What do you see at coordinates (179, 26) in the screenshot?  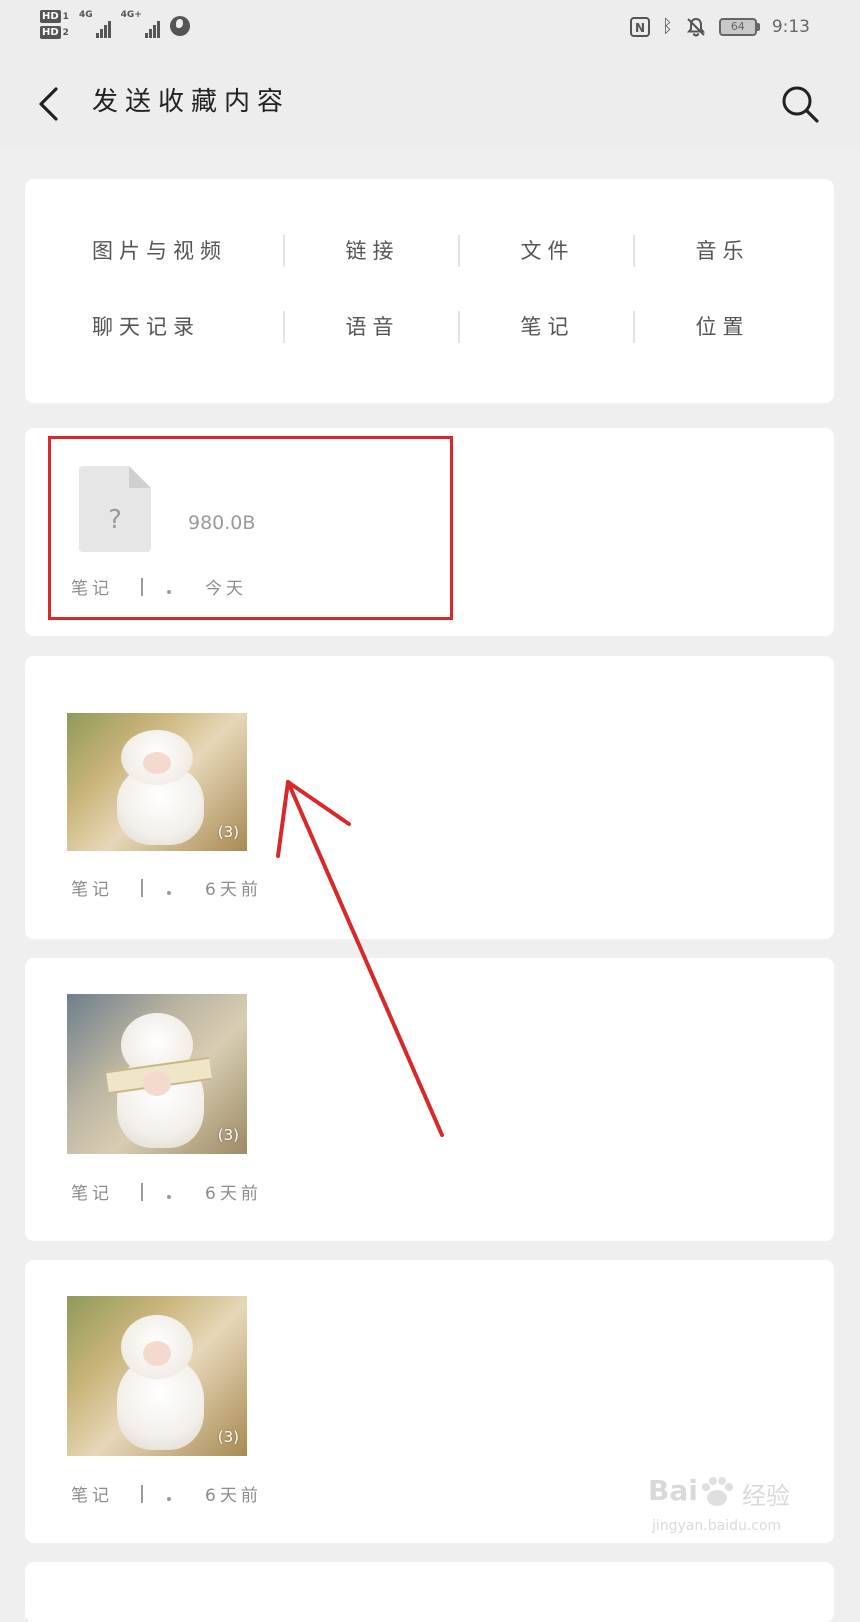 I see `globe-icon` at bounding box center [179, 26].